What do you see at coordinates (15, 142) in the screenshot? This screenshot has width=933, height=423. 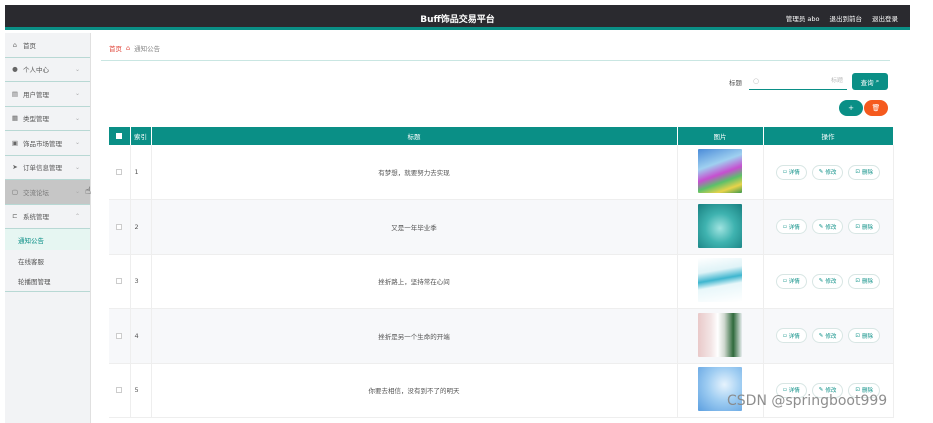 I see `market-icon: ▣` at bounding box center [15, 142].